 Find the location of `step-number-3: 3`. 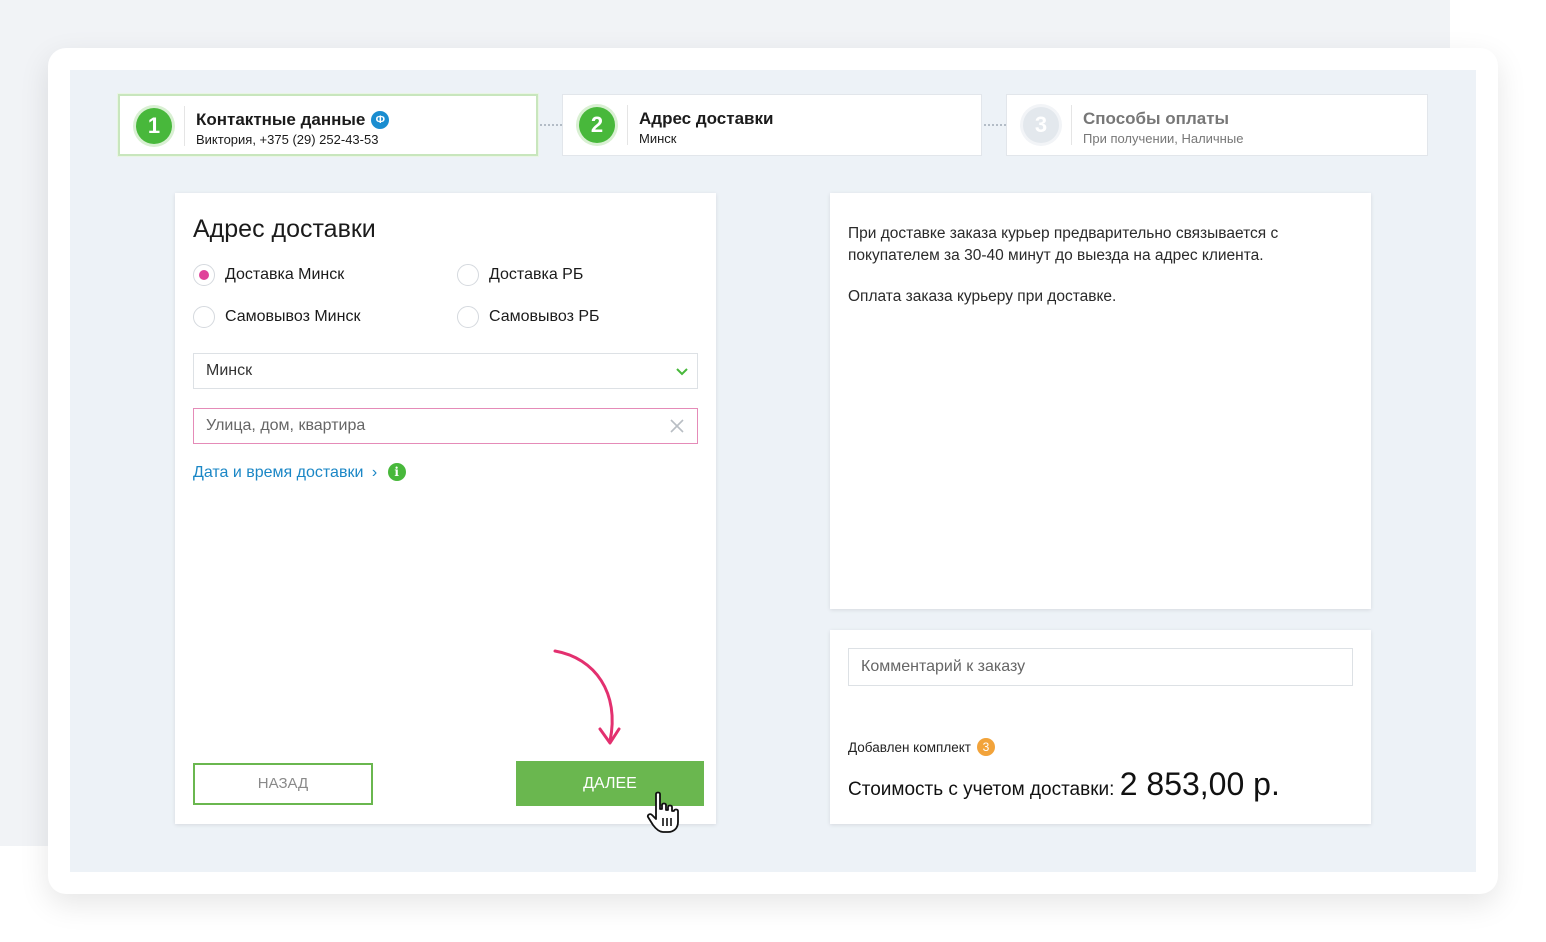

step-number-3: 3 is located at coordinates (1041, 125).